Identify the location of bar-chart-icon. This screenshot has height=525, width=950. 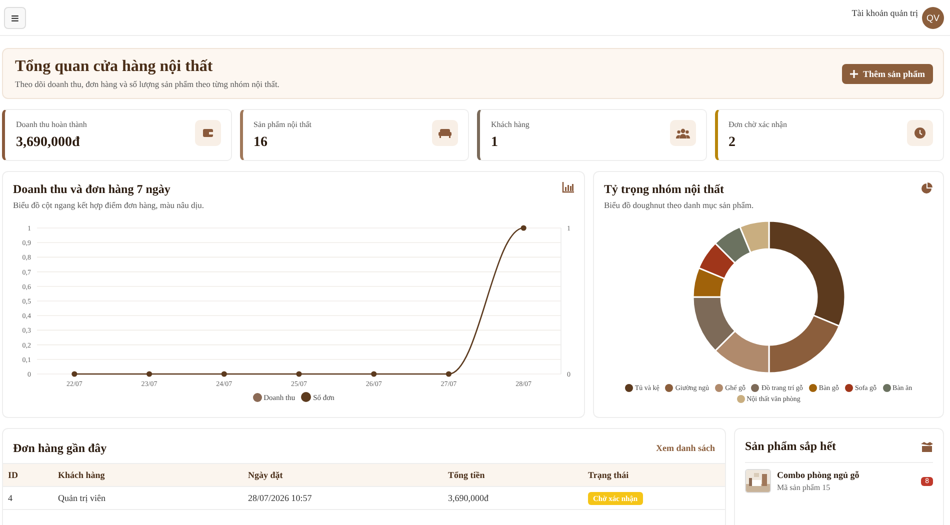
(568, 187).